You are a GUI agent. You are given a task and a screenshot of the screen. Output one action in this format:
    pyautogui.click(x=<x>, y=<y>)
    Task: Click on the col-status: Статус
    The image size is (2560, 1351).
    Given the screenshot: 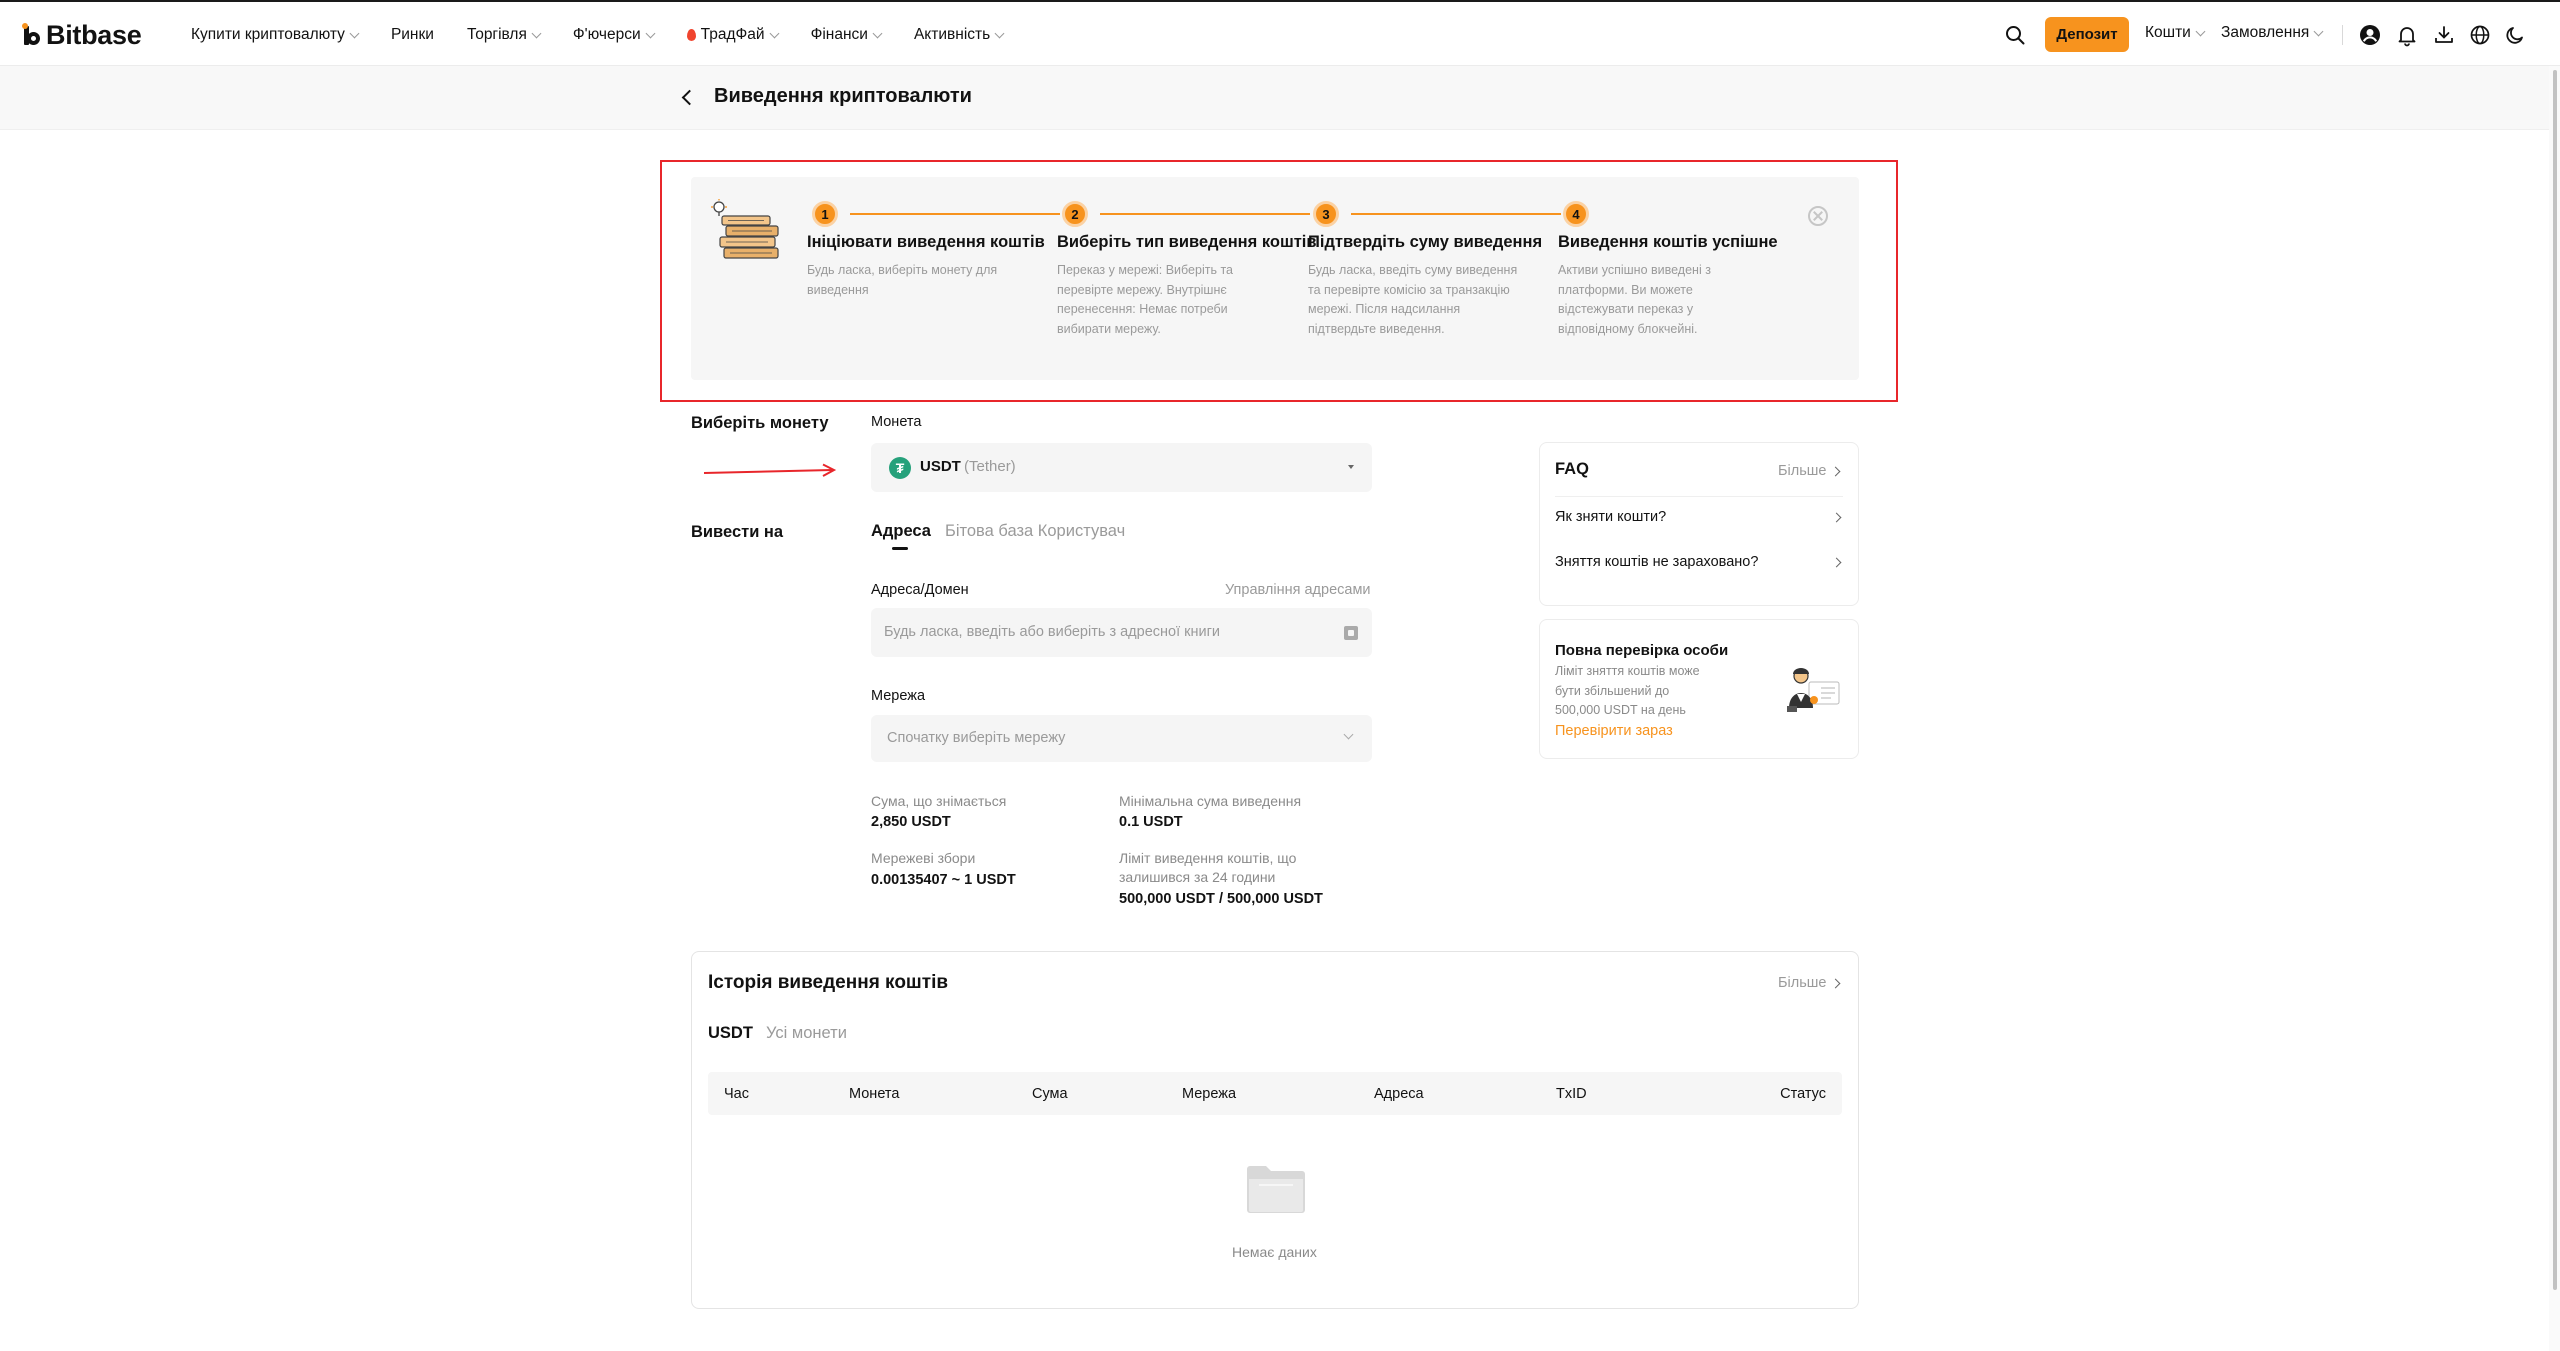 What is the action you would take?
    pyautogui.click(x=1803, y=1094)
    